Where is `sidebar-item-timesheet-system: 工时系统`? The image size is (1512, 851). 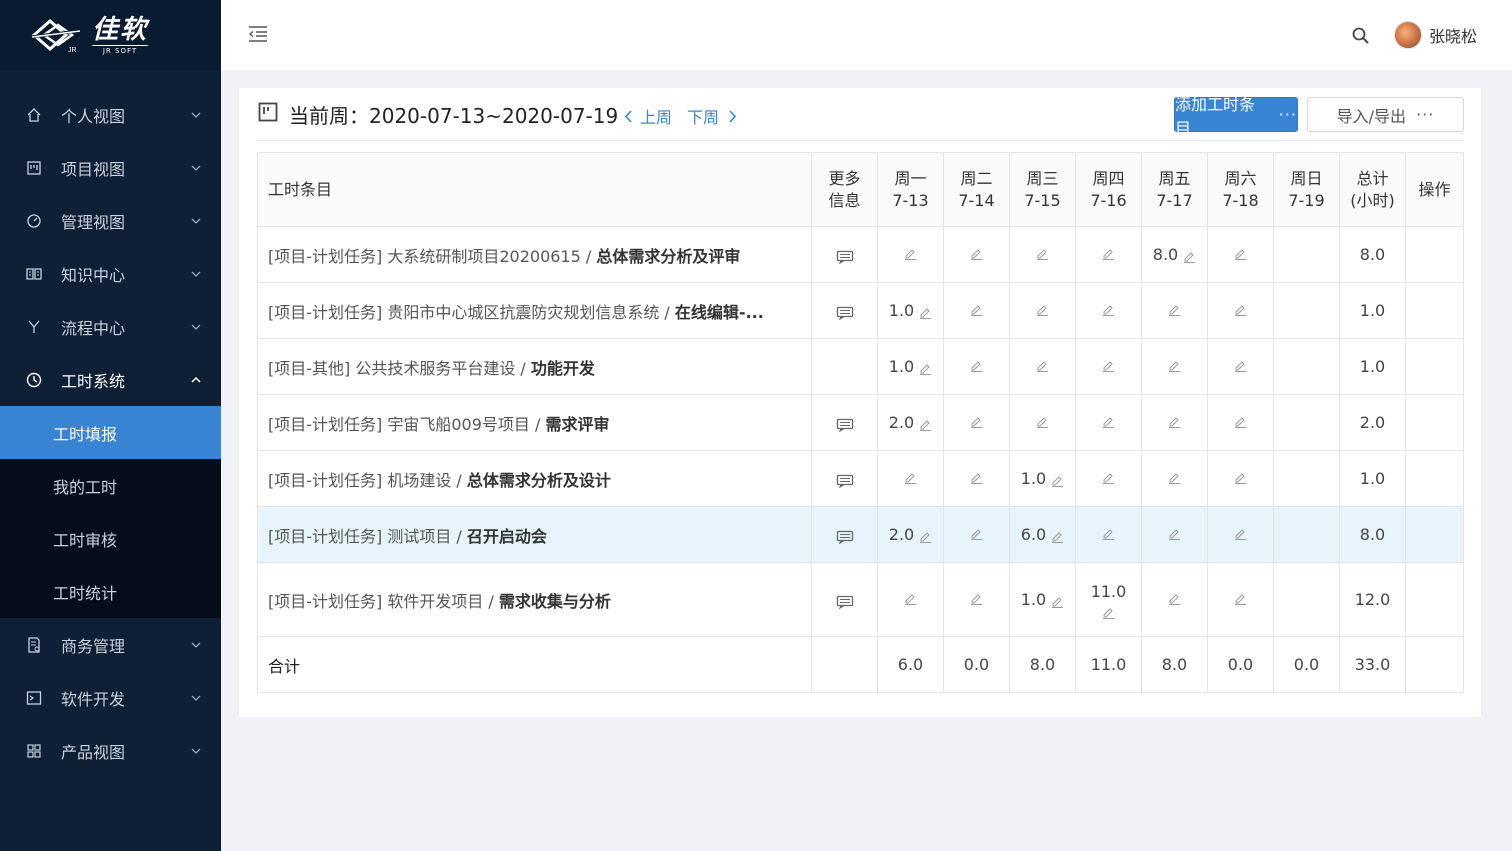
sidebar-item-timesheet-system: 工时系统 is located at coordinates (110, 379).